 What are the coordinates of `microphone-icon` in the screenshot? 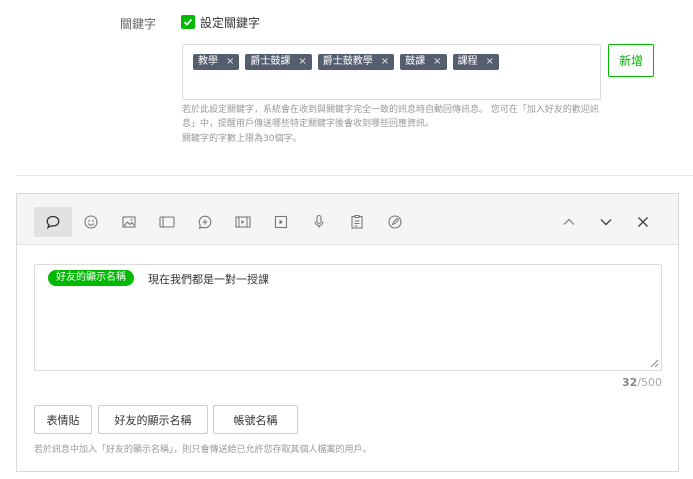 It's located at (319, 222).